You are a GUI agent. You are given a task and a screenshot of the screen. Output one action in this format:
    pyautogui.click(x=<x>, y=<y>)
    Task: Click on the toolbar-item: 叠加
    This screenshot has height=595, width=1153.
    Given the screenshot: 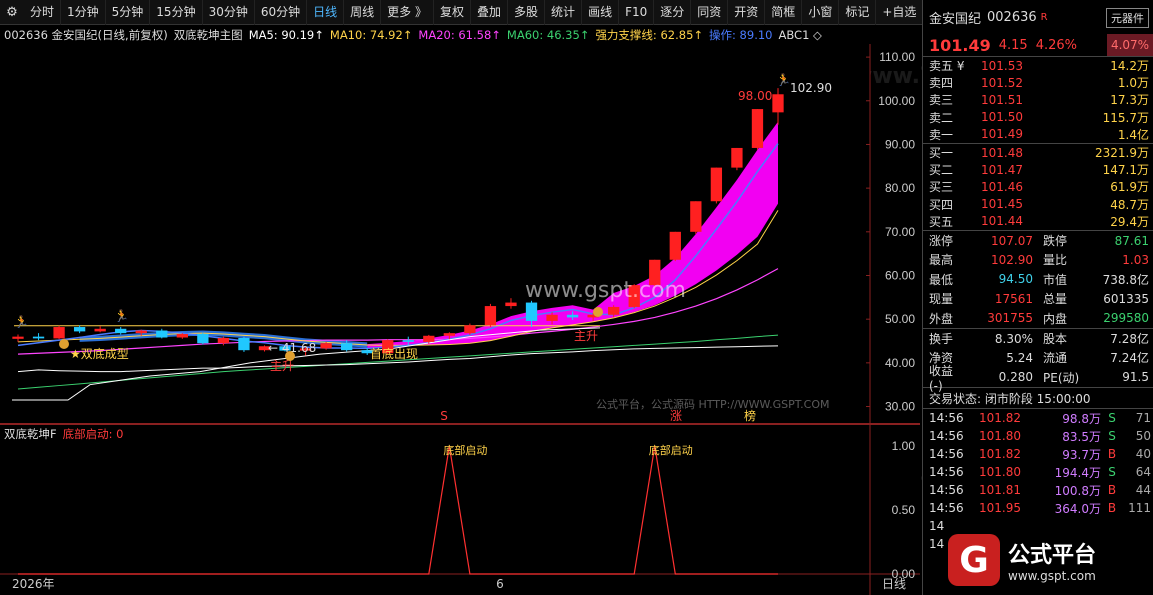 What is the action you would take?
    pyautogui.click(x=490, y=12)
    